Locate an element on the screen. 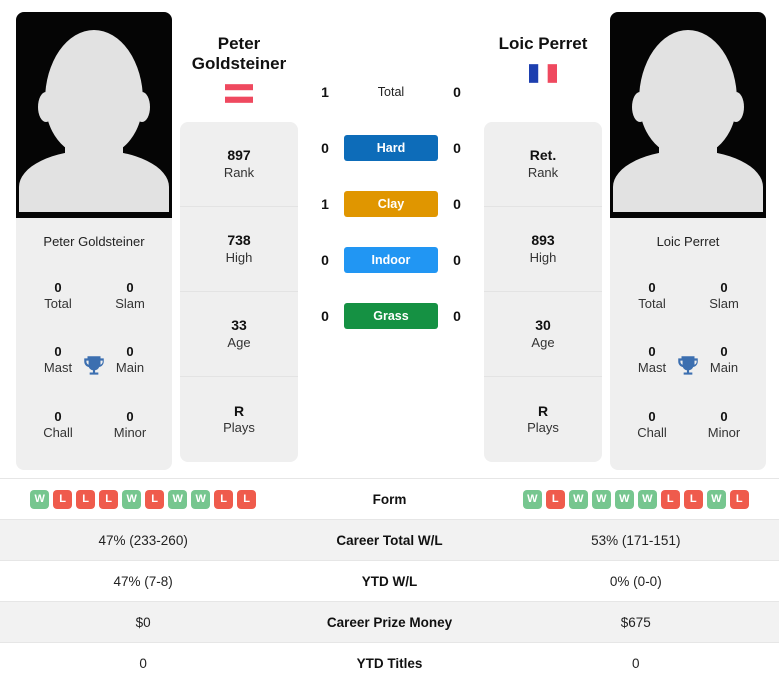 The height and width of the screenshot is (699, 779). h2h-surface-label-grass: Grass is located at coordinates (391, 316).